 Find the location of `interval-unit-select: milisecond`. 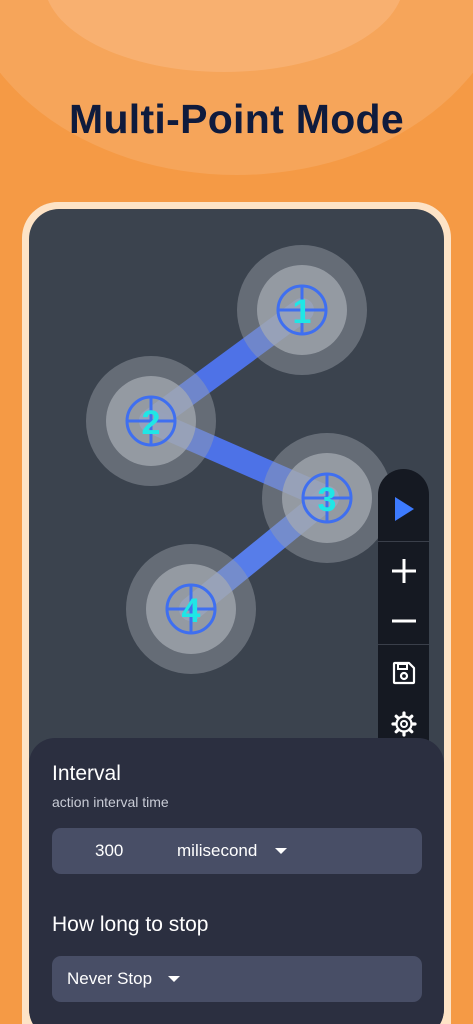

interval-unit-select: milisecond is located at coordinates (217, 851).